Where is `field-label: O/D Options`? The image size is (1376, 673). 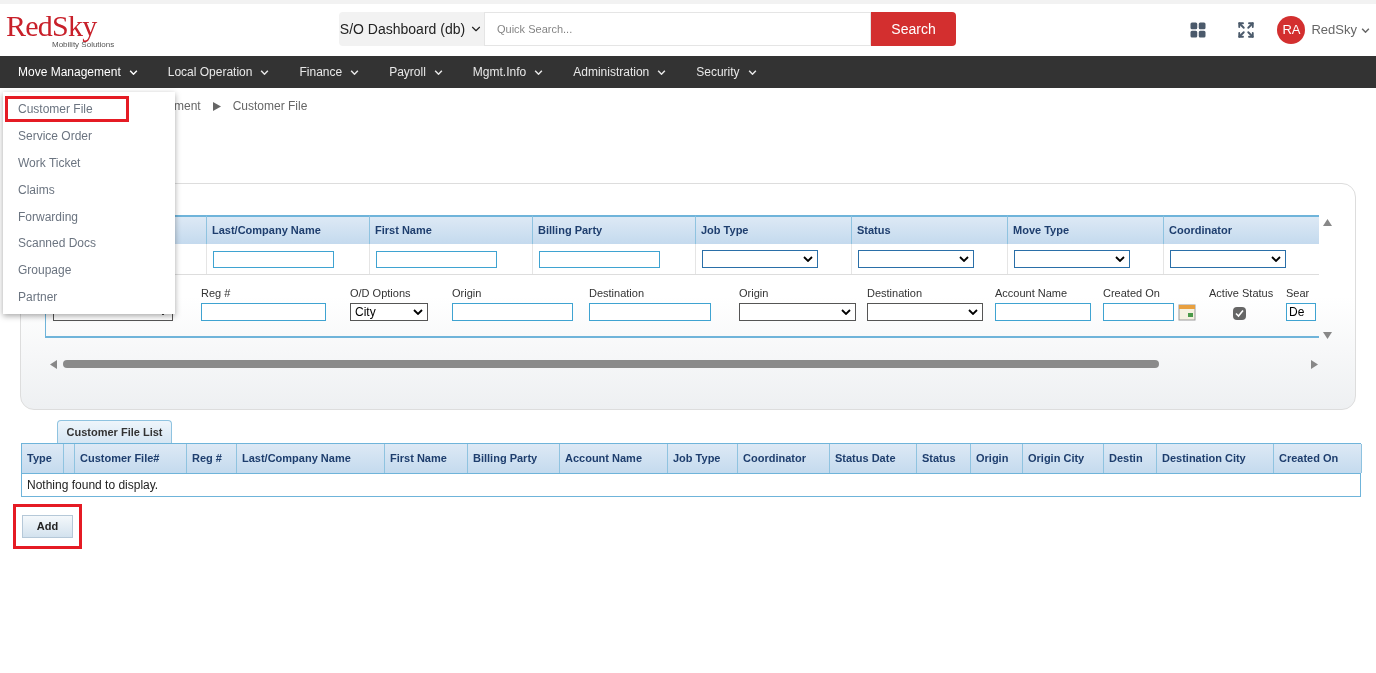 field-label: O/D Options is located at coordinates (381, 293).